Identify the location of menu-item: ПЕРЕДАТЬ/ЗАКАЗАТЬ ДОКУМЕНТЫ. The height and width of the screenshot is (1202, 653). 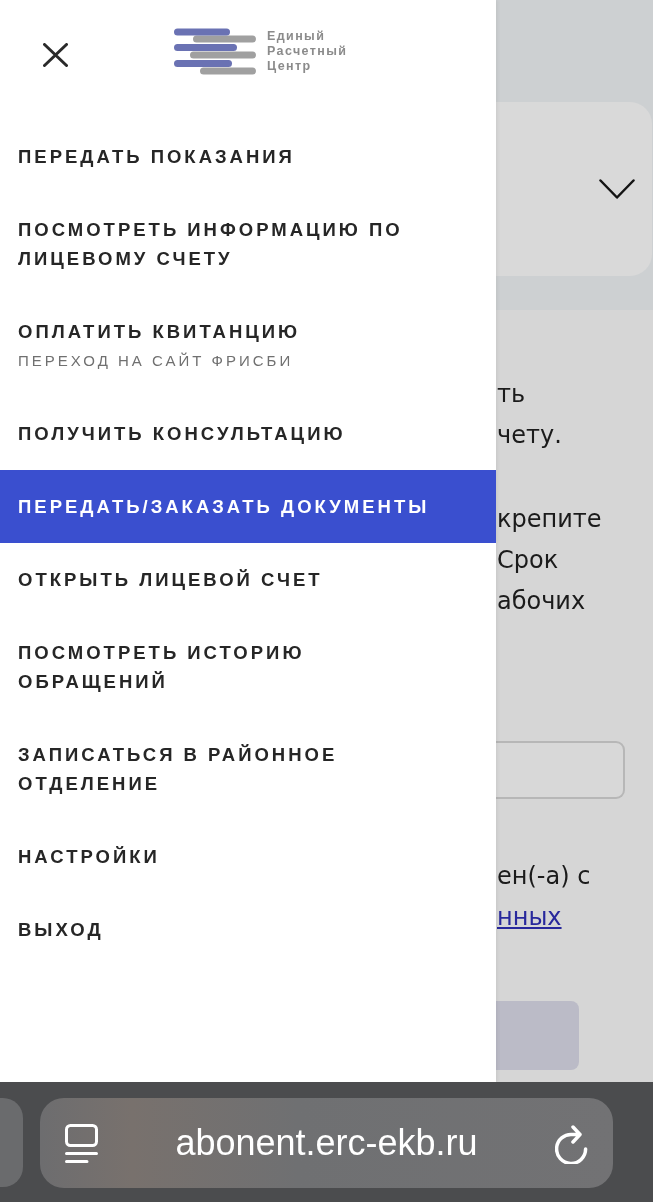
(248, 506).